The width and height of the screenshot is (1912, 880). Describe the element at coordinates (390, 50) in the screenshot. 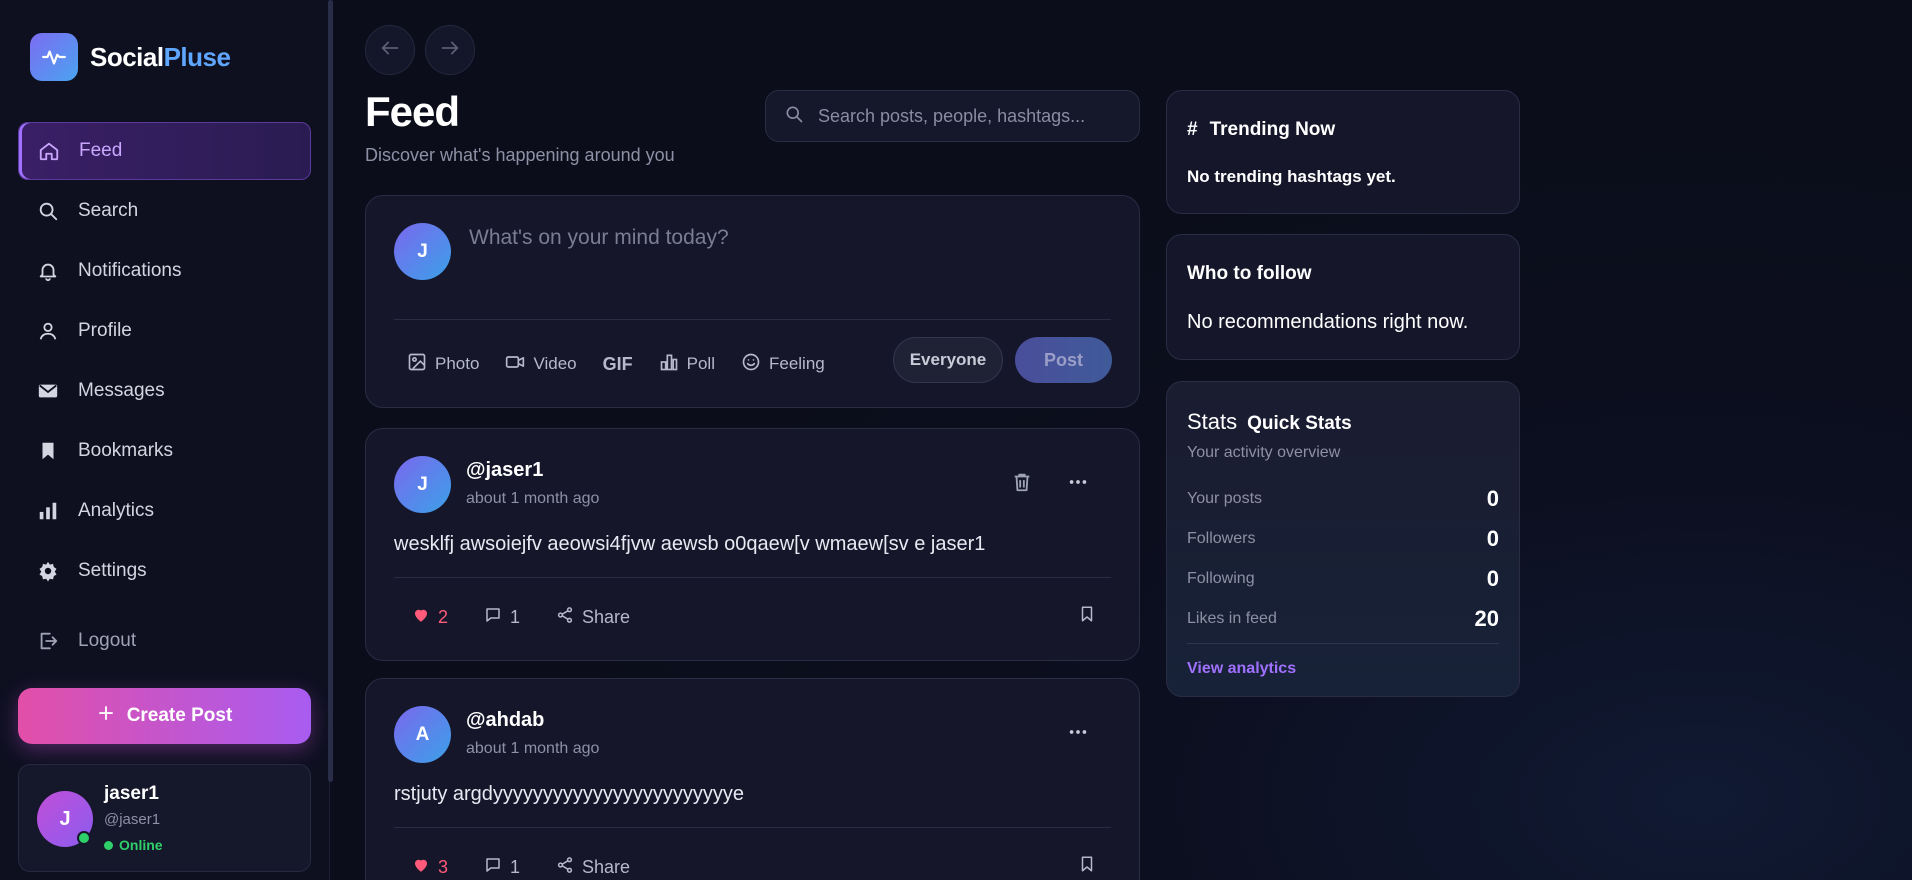

I see `back-button` at that location.